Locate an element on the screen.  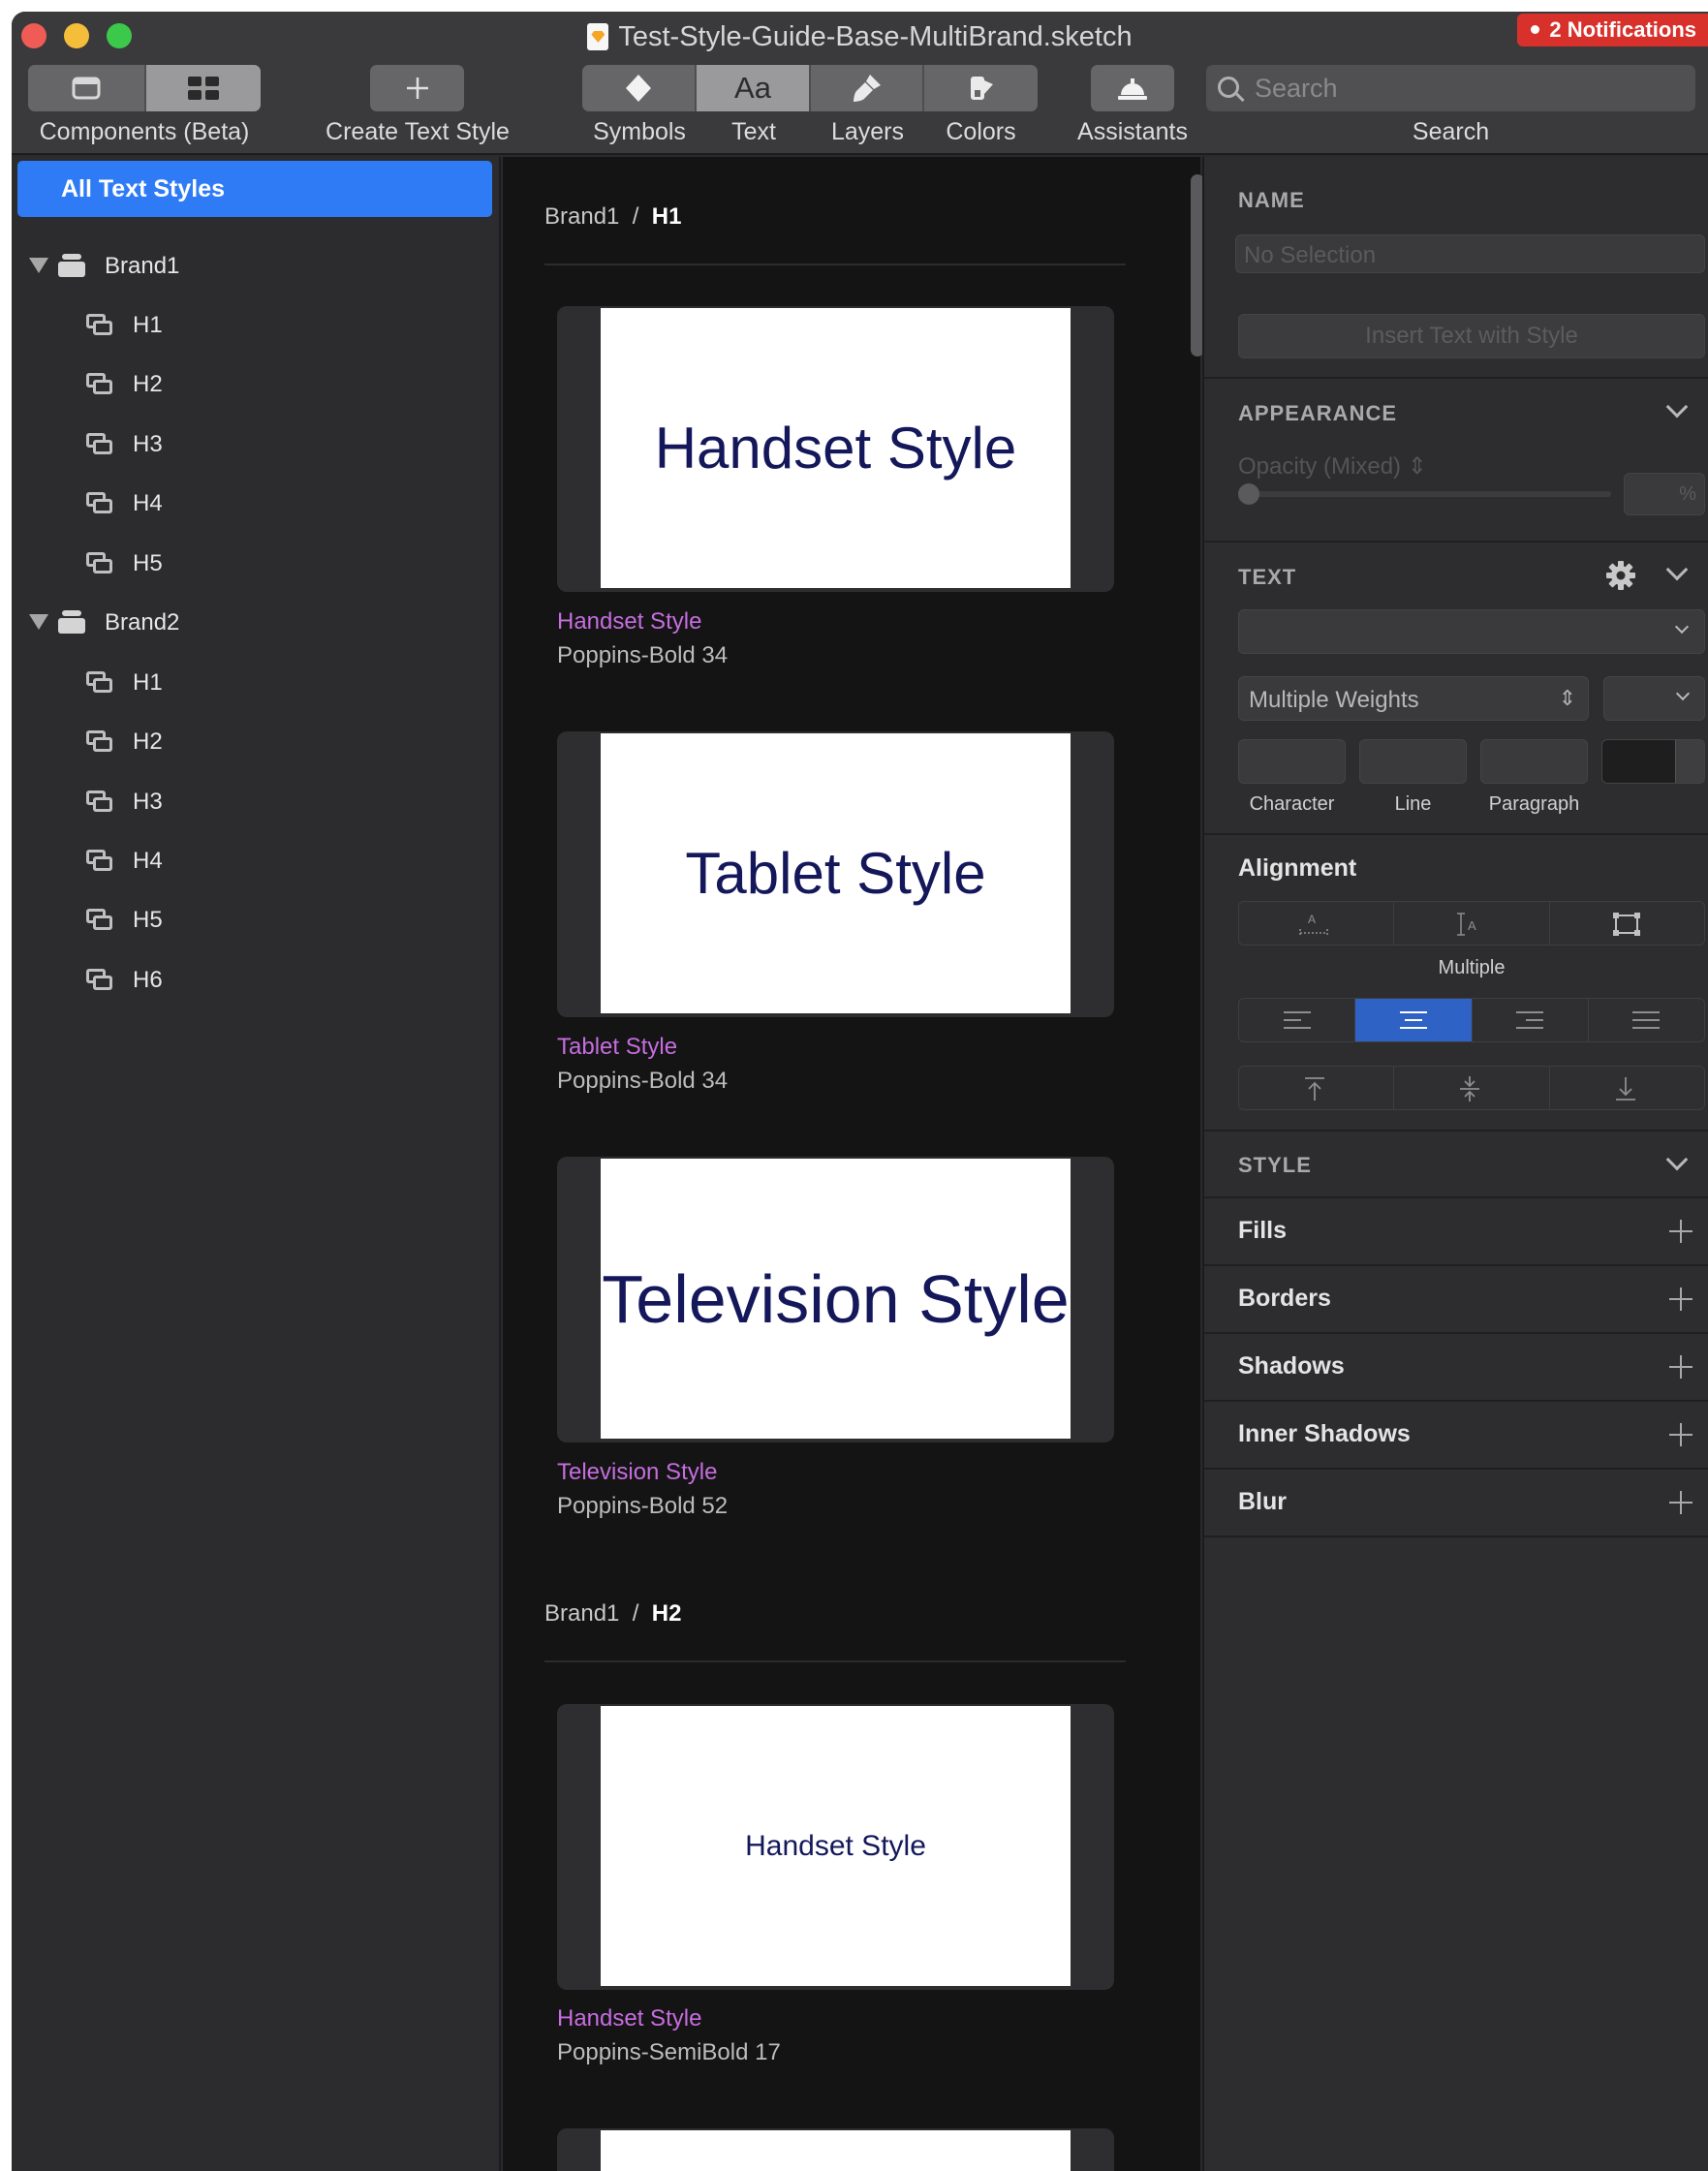
font-weight-select: Multiple Weights ⇕ is located at coordinates (1413, 698).